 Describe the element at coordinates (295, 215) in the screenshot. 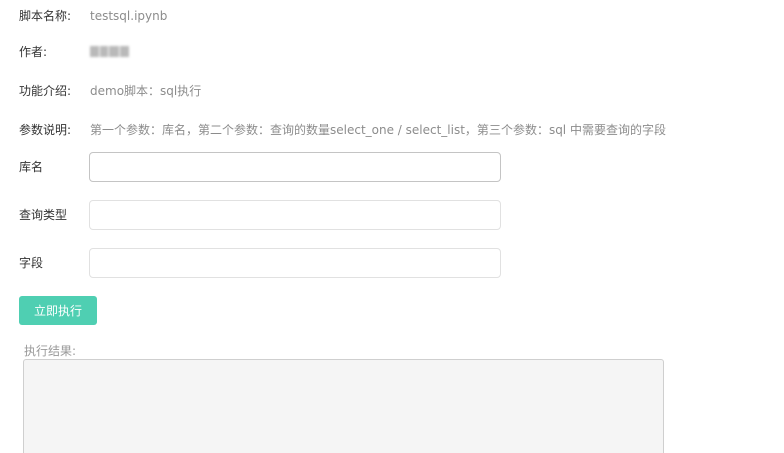

I see `query-type-input` at that location.